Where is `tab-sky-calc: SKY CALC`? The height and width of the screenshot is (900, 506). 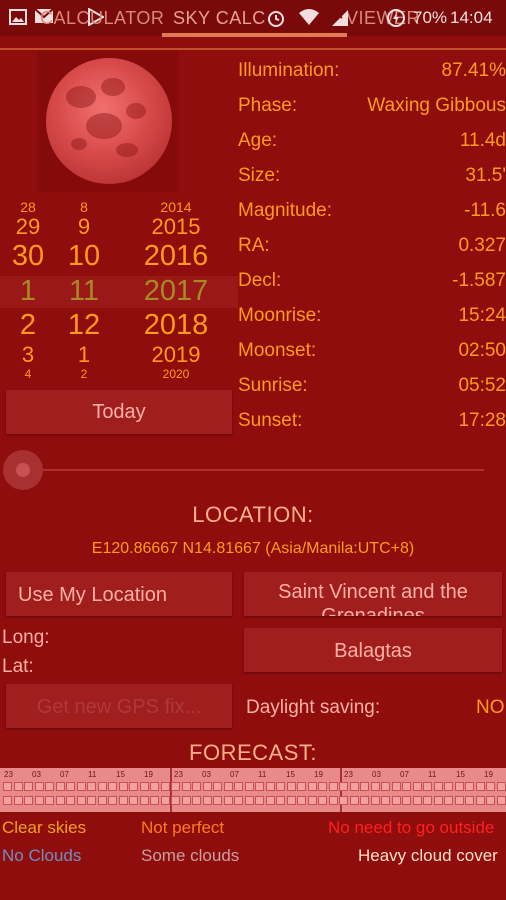 tab-sky-calc: SKY CALC is located at coordinates (219, 18).